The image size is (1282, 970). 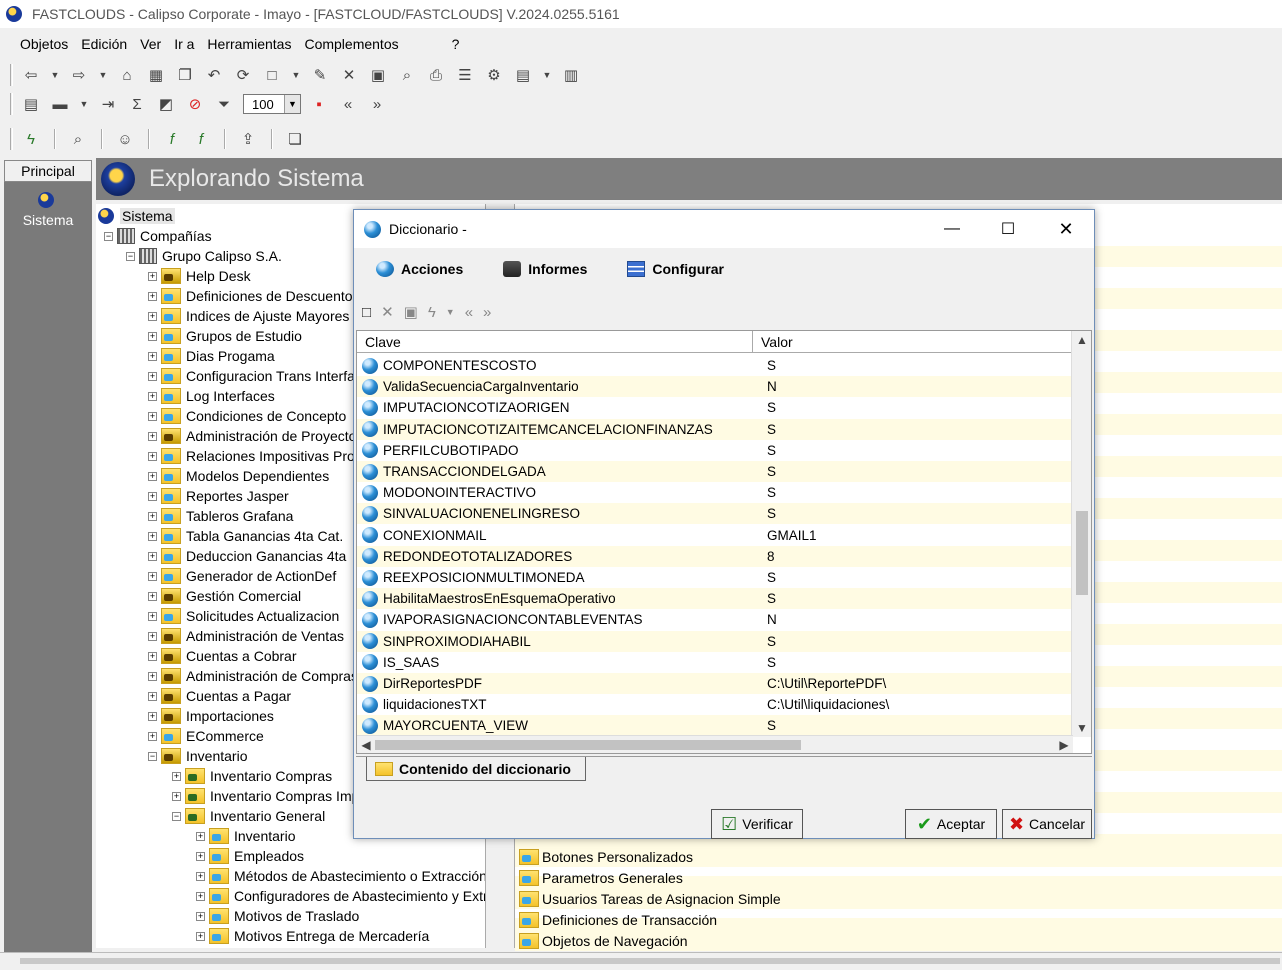 What do you see at coordinates (55, 75) in the screenshot?
I see `back-dropdown-icon: ▼` at bounding box center [55, 75].